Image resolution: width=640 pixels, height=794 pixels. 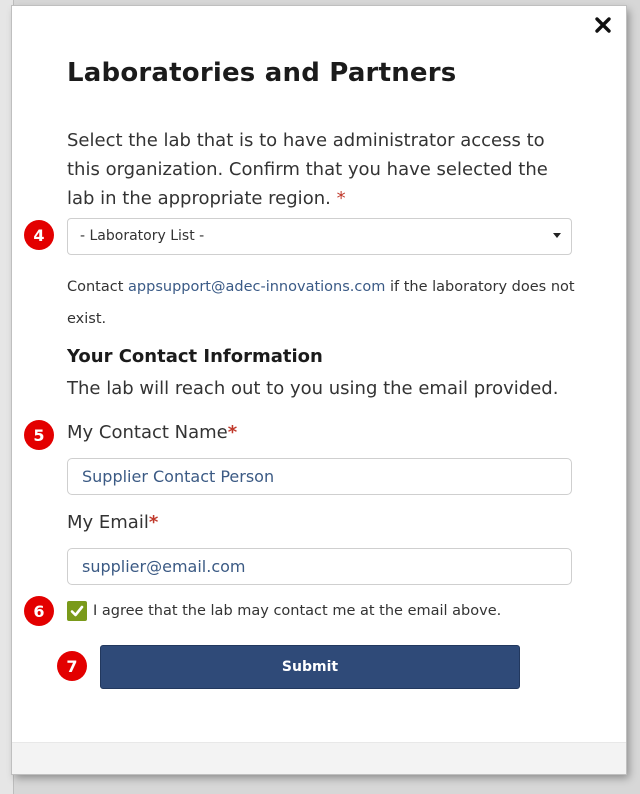 What do you see at coordinates (72, 666) in the screenshot?
I see `step-marker-7: 7` at bounding box center [72, 666].